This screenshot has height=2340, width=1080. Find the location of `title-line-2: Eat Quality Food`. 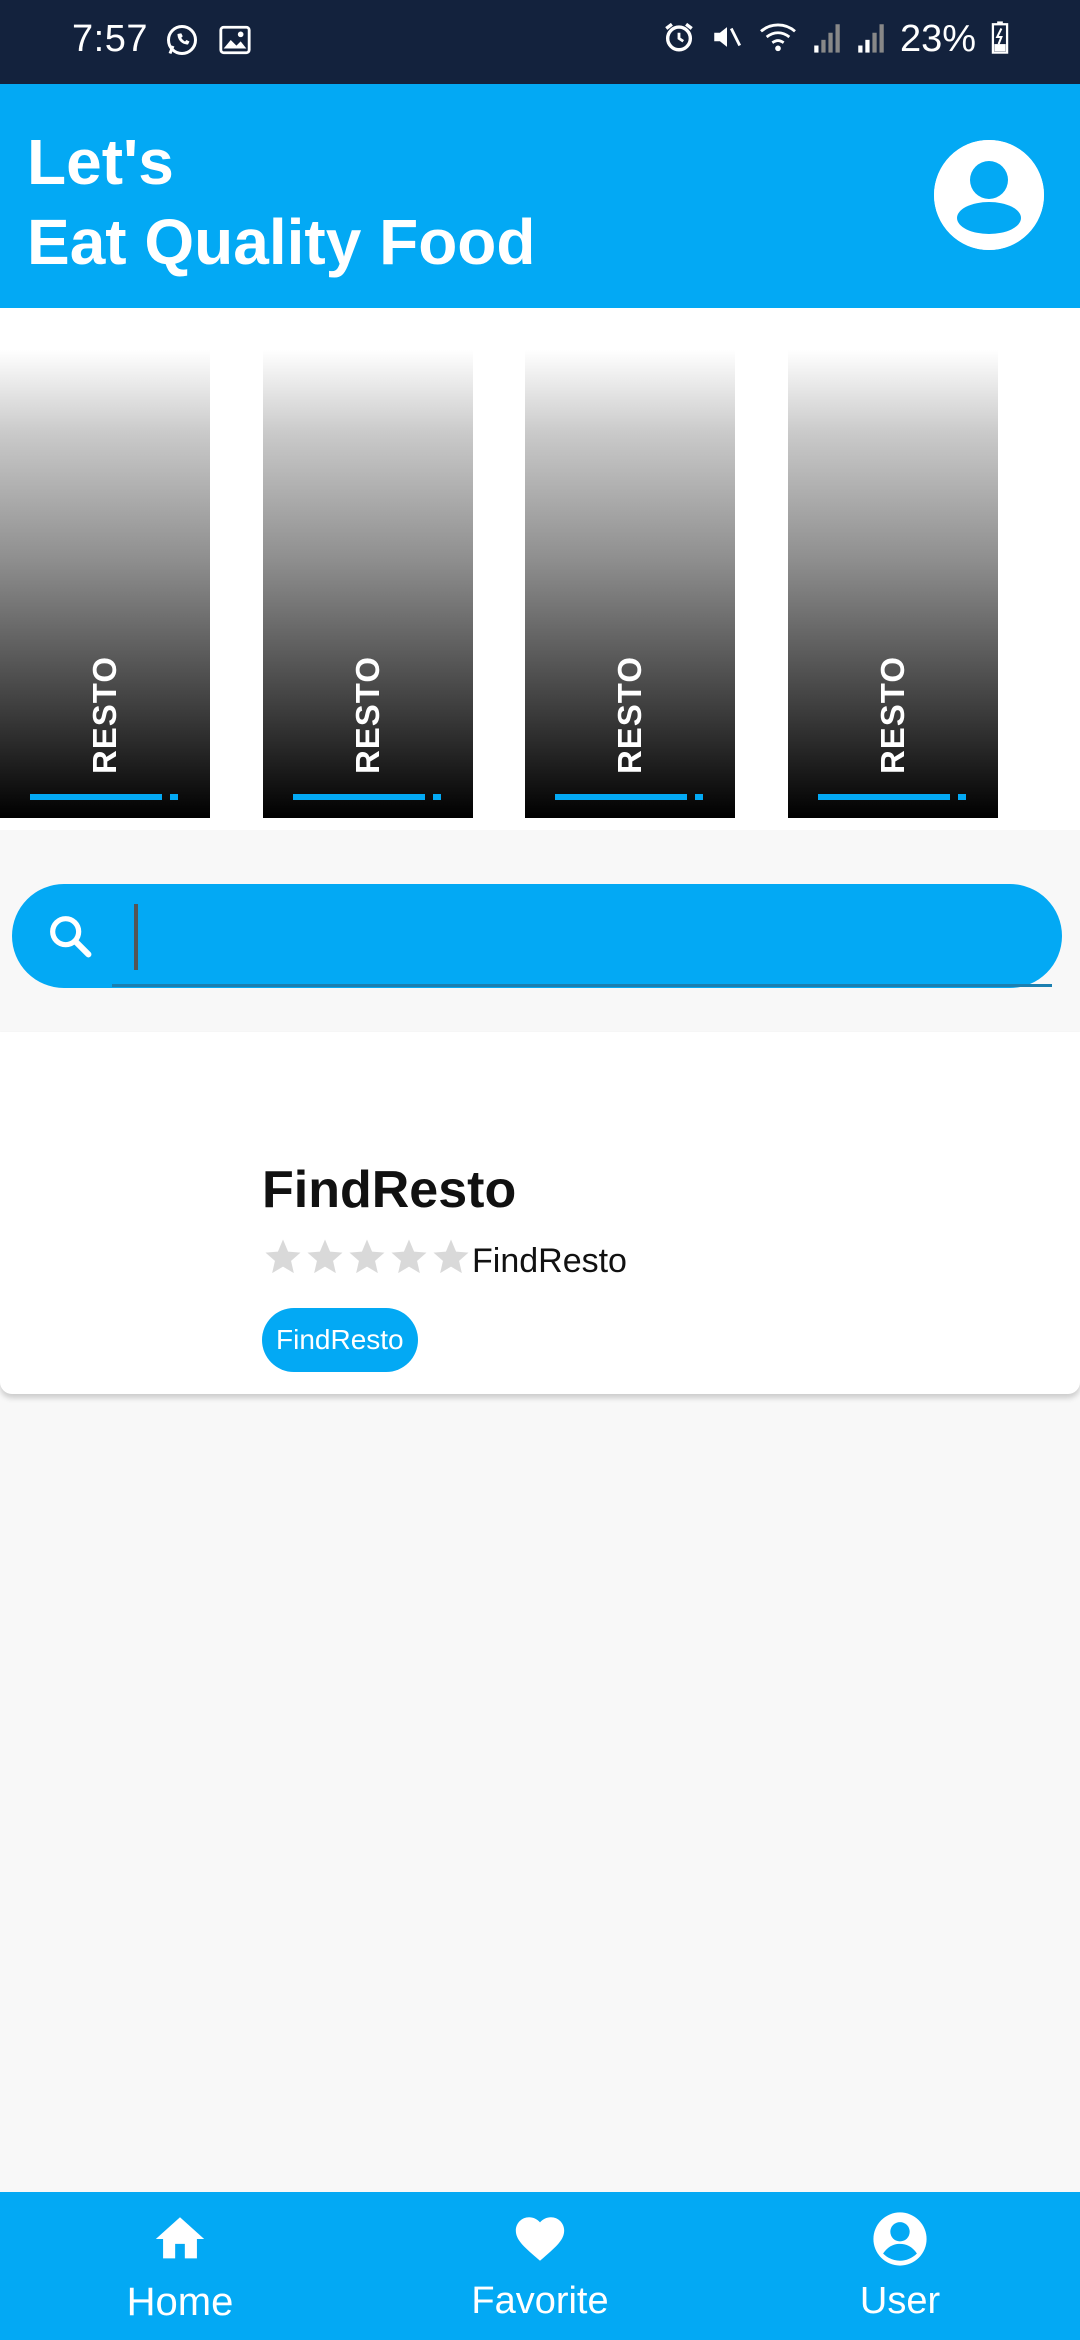

title-line-2: Eat Quality Food is located at coordinates (281, 242).